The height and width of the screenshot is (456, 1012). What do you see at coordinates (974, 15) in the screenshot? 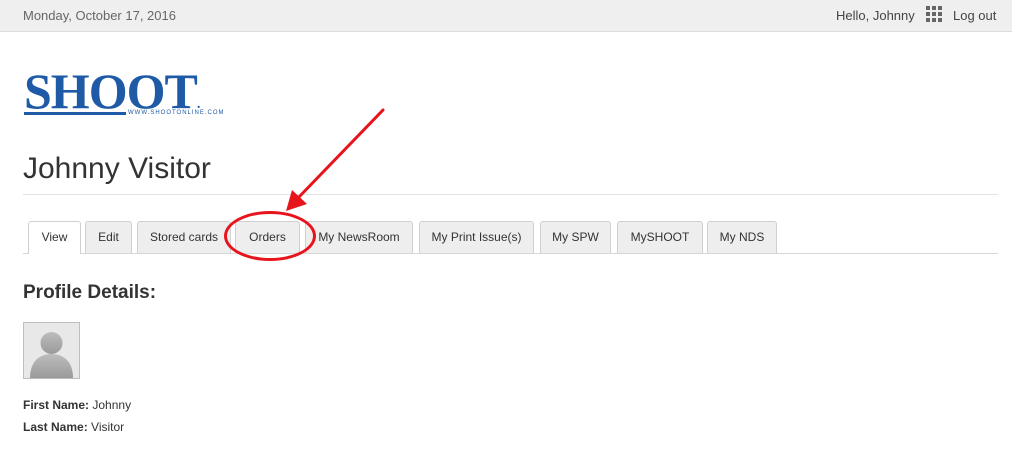
I see `logout-link: Log out` at bounding box center [974, 15].